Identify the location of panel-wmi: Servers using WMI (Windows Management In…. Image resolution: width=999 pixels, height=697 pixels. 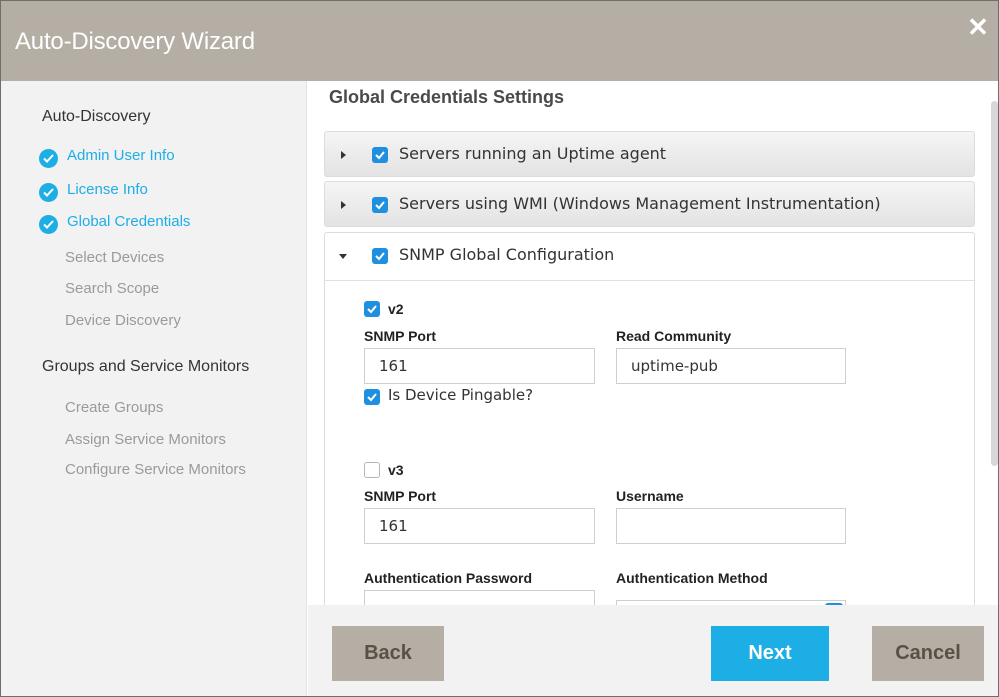
(649, 204).